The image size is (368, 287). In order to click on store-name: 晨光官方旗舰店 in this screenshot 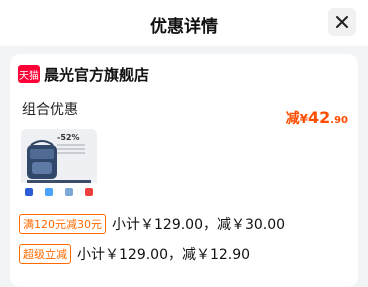, I will do `click(97, 74)`.